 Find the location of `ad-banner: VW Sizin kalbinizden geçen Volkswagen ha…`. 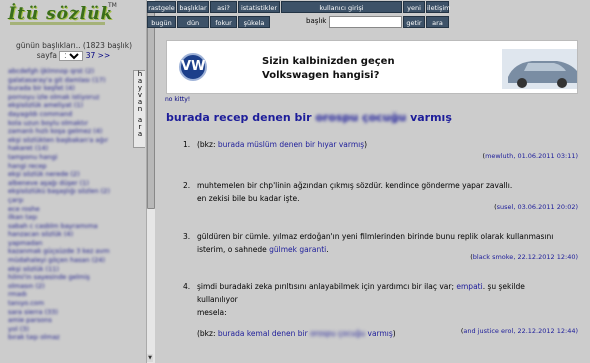

ad-banner: VW Sizin kalbinizden geçen Volkswagen ha… is located at coordinates (372, 67).